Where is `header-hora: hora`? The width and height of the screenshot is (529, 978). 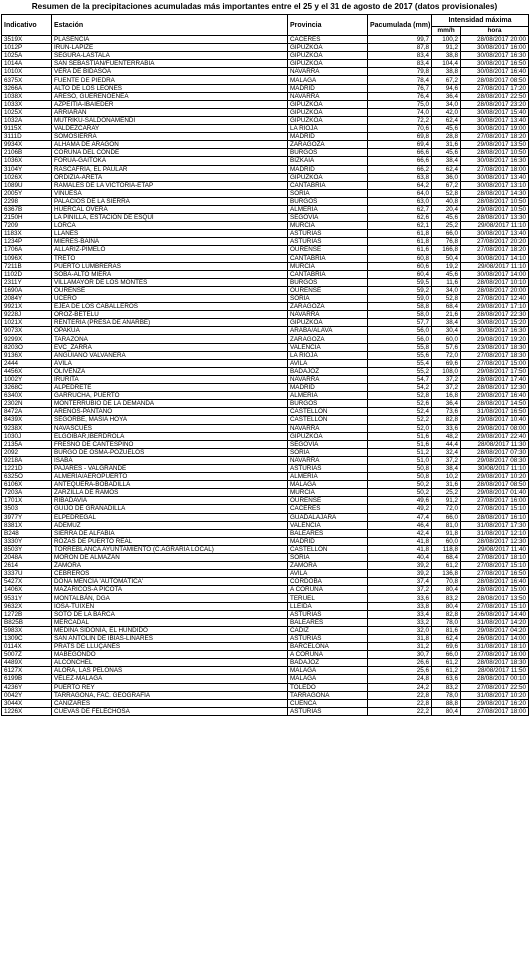 header-hora: hora is located at coordinates (494, 31).